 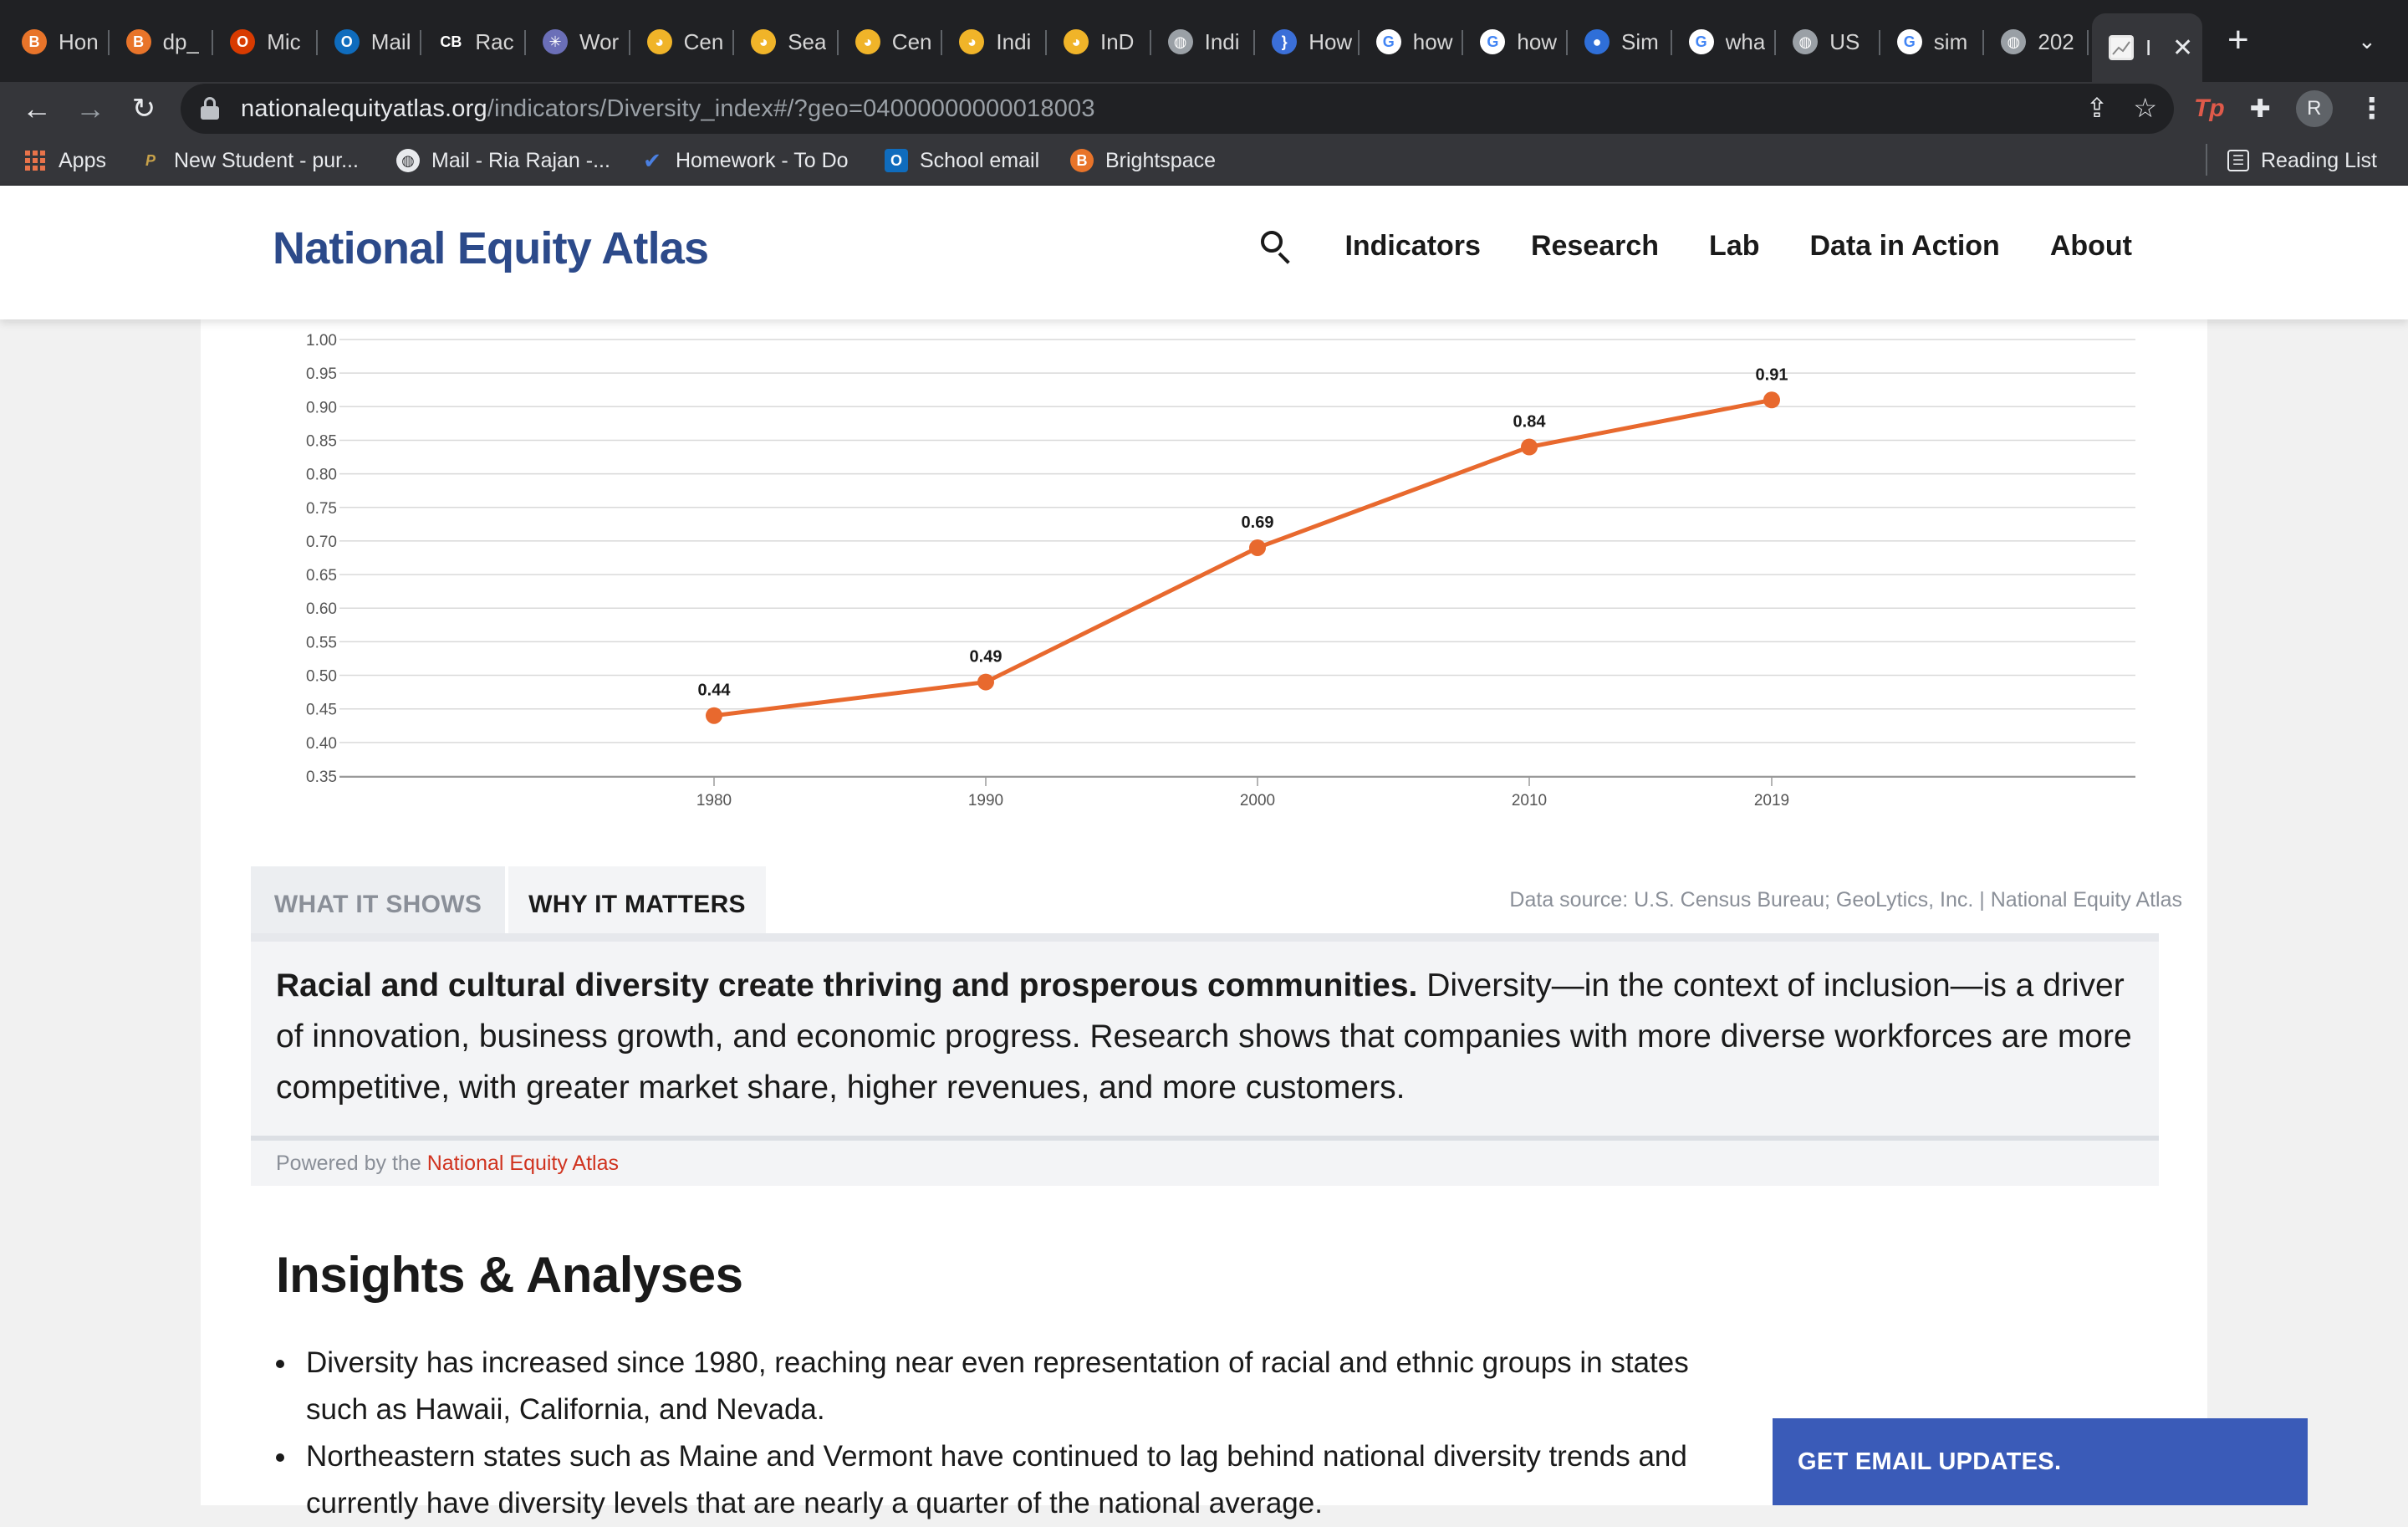 I want to click on search-icon, so click(x=1276, y=247).